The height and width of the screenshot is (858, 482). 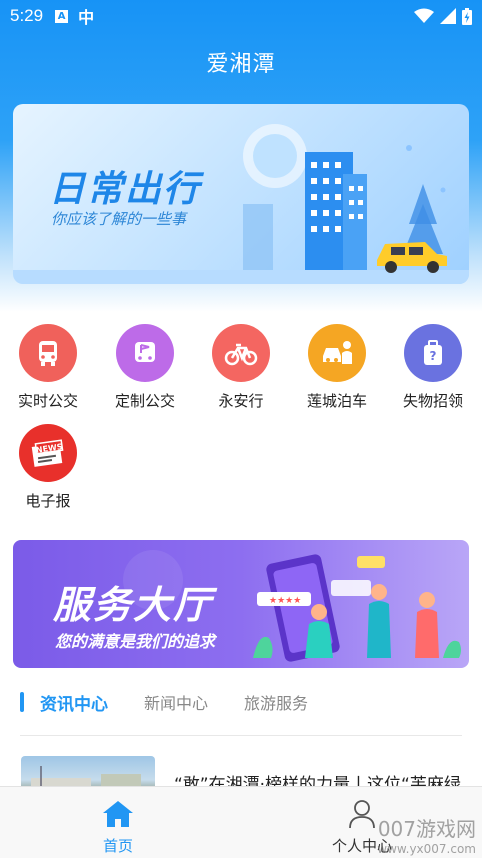 I want to click on service-yonganxing: 永安行, so click(x=241, y=367).